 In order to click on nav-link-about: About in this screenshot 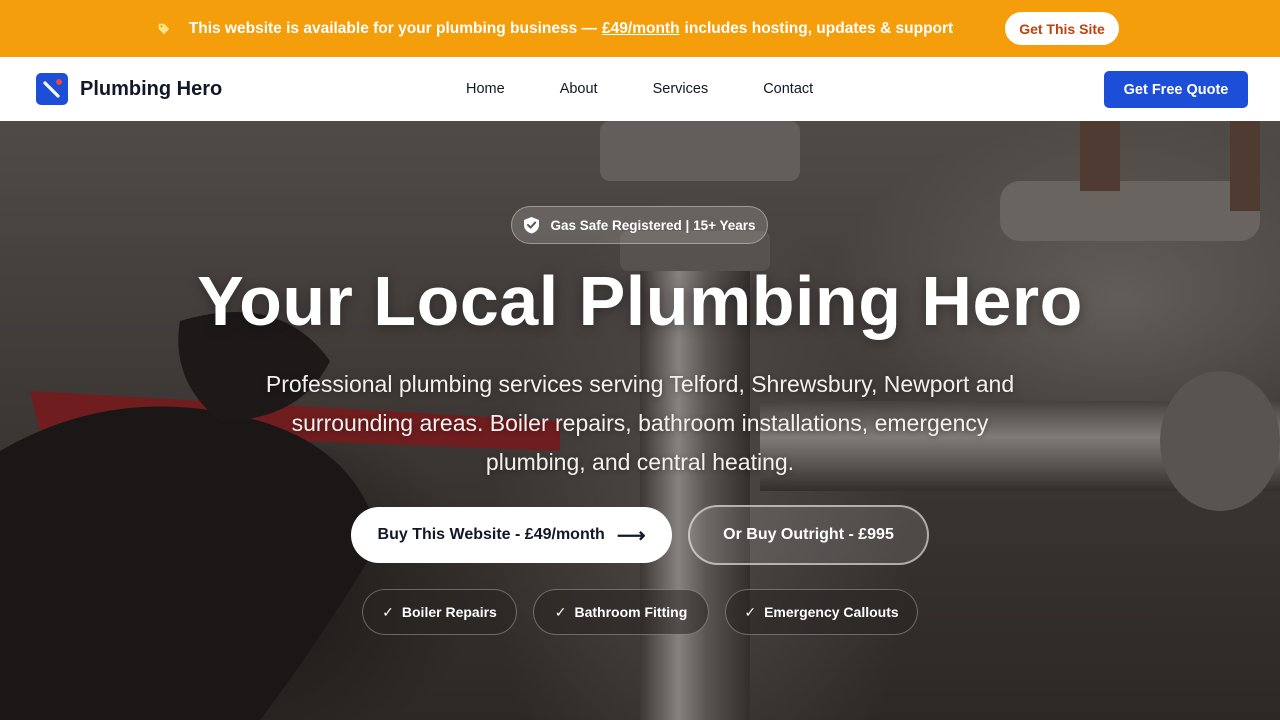, I will do `click(579, 89)`.